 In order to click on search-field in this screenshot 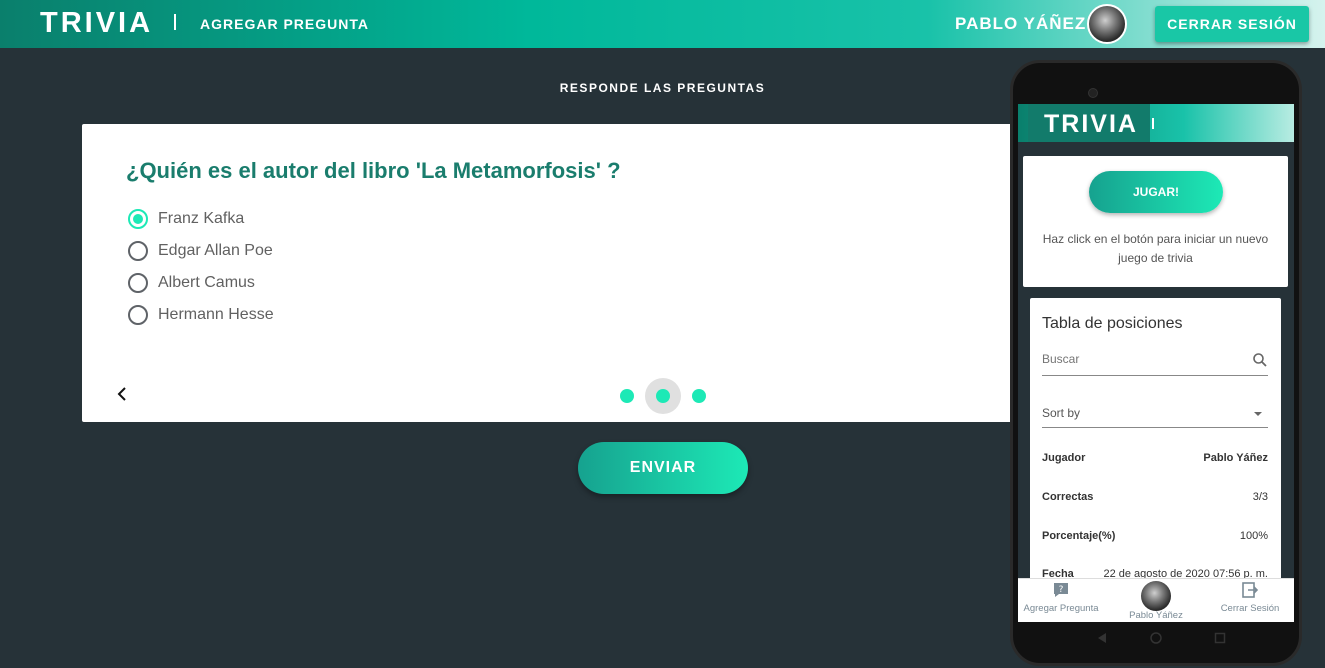, I will do `click(1155, 361)`.